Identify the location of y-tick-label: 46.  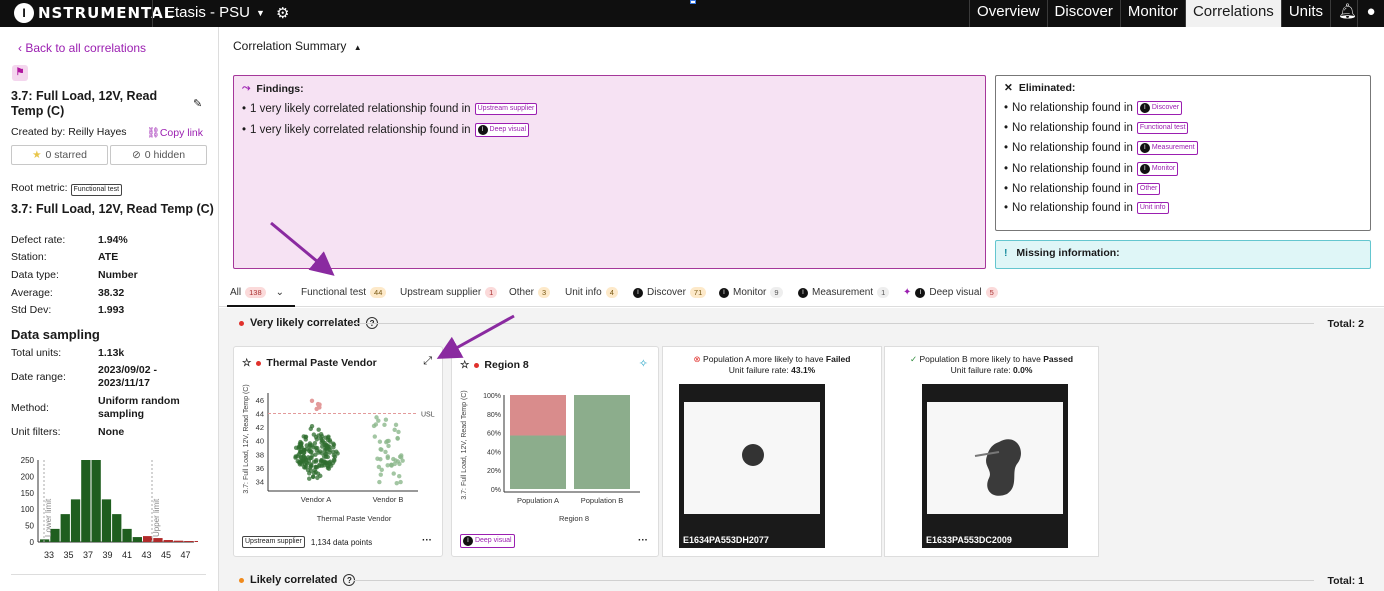
(260, 400).